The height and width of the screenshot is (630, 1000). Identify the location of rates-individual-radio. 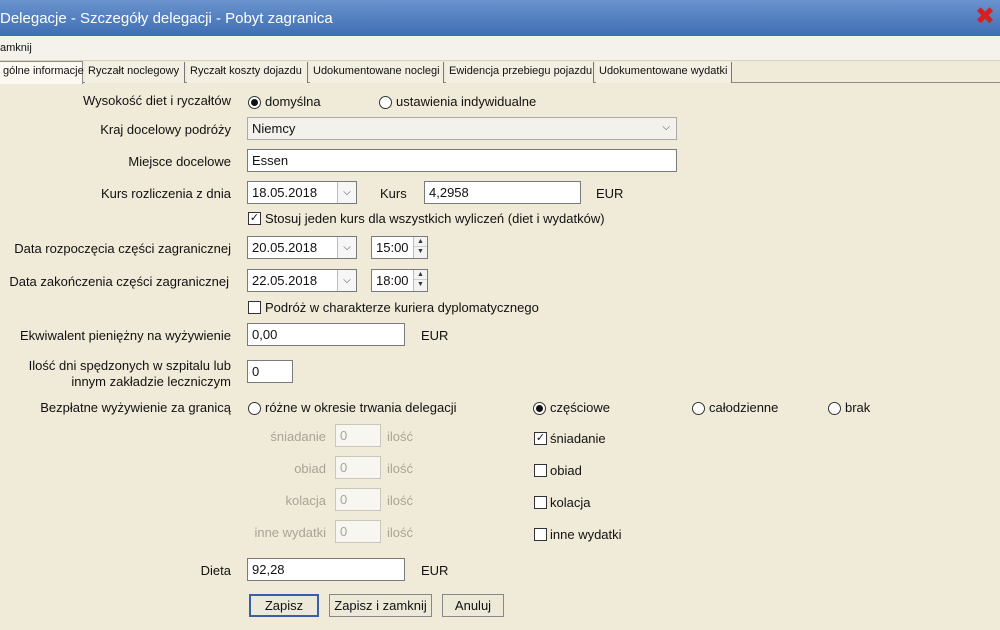
(385, 102).